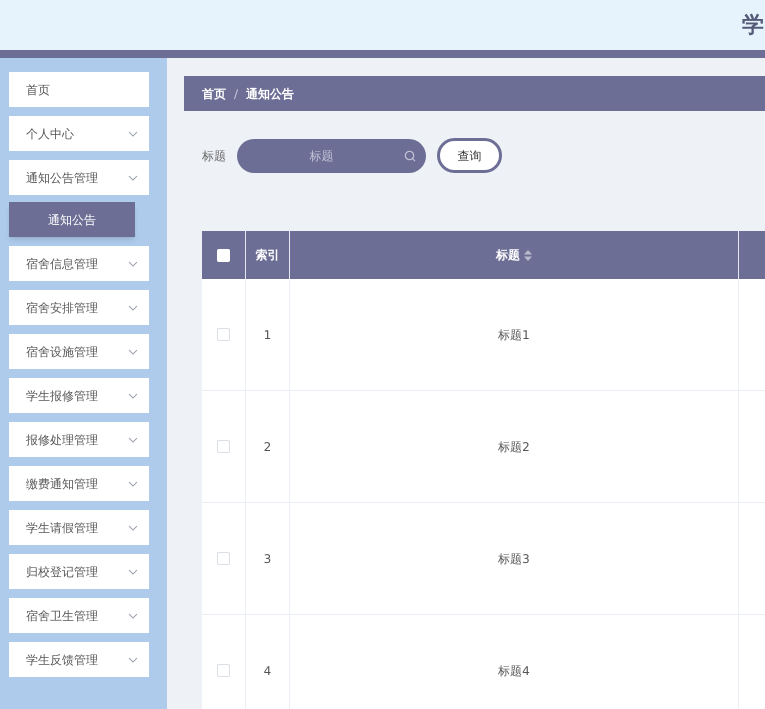 The width and height of the screenshot is (765, 709). What do you see at coordinates (469, 155) in the screenshot?
I see `query-button: 查询` at bounding box center [469, 155].